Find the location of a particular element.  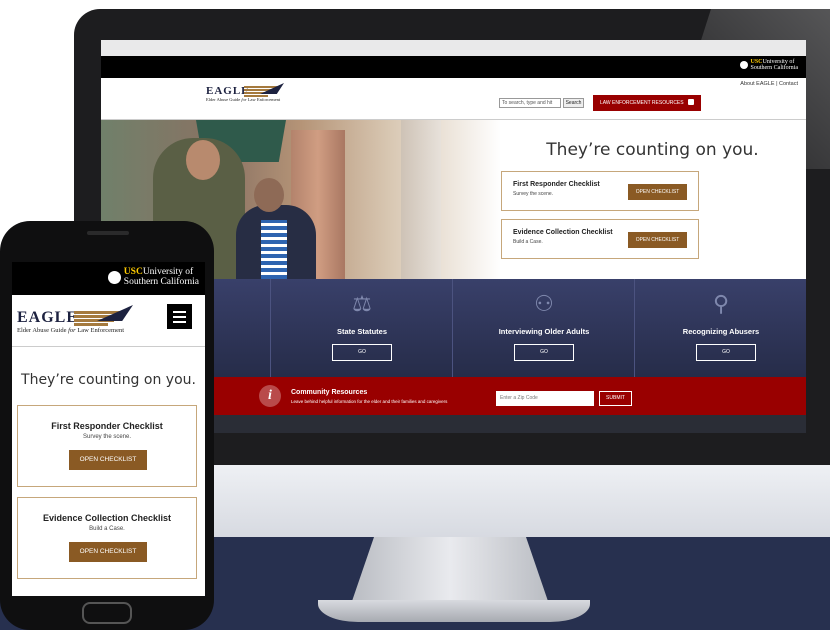

usc-name-line1: University of is located at coordinates (168, 272).